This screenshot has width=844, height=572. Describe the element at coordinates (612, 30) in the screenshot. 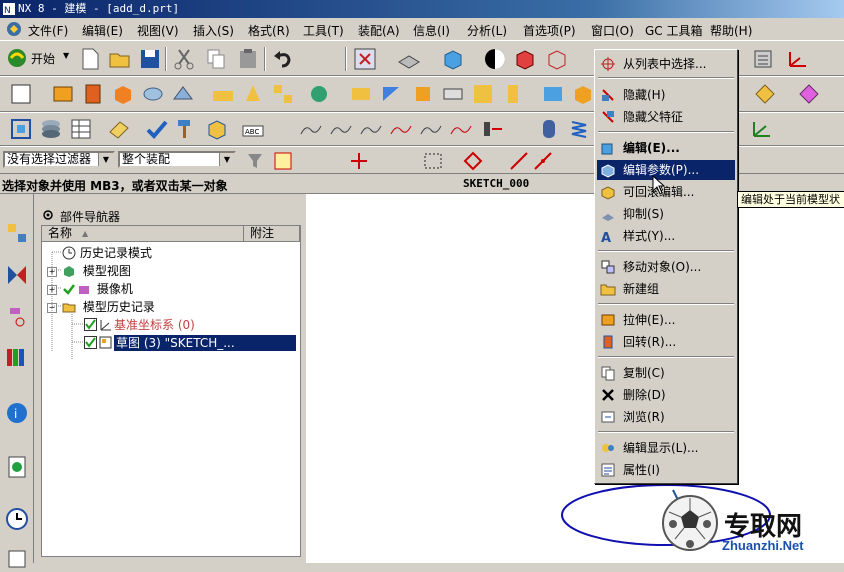

I see `menu-window: 窗口(O)` at that location.